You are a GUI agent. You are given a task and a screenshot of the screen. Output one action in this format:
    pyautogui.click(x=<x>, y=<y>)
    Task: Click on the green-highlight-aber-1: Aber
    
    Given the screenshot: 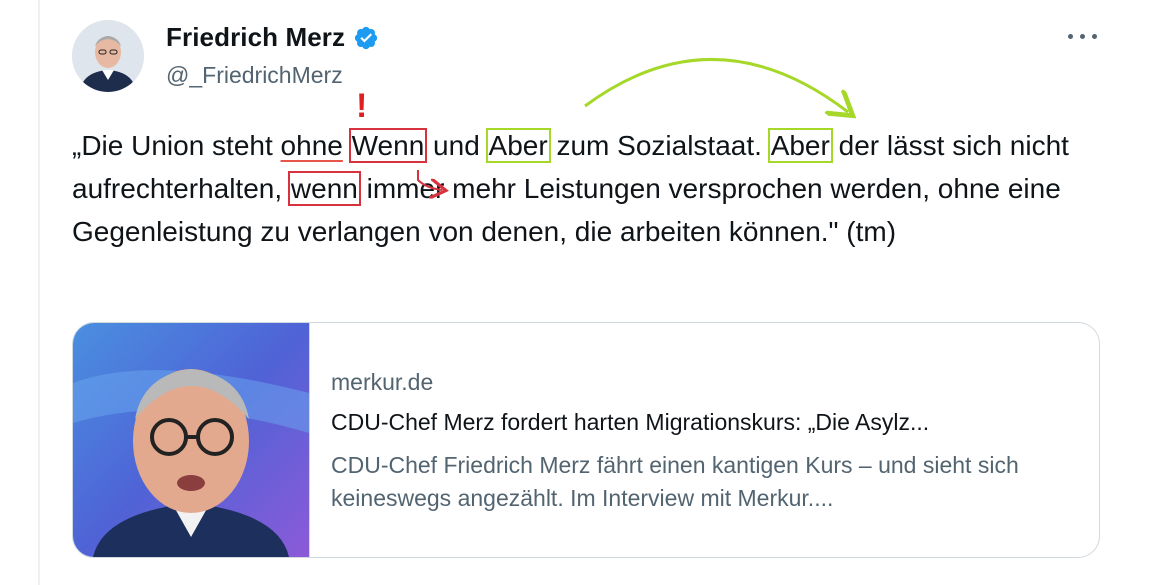 What is the action you would take?
    pyautogui.click(x=518, y=145)
    